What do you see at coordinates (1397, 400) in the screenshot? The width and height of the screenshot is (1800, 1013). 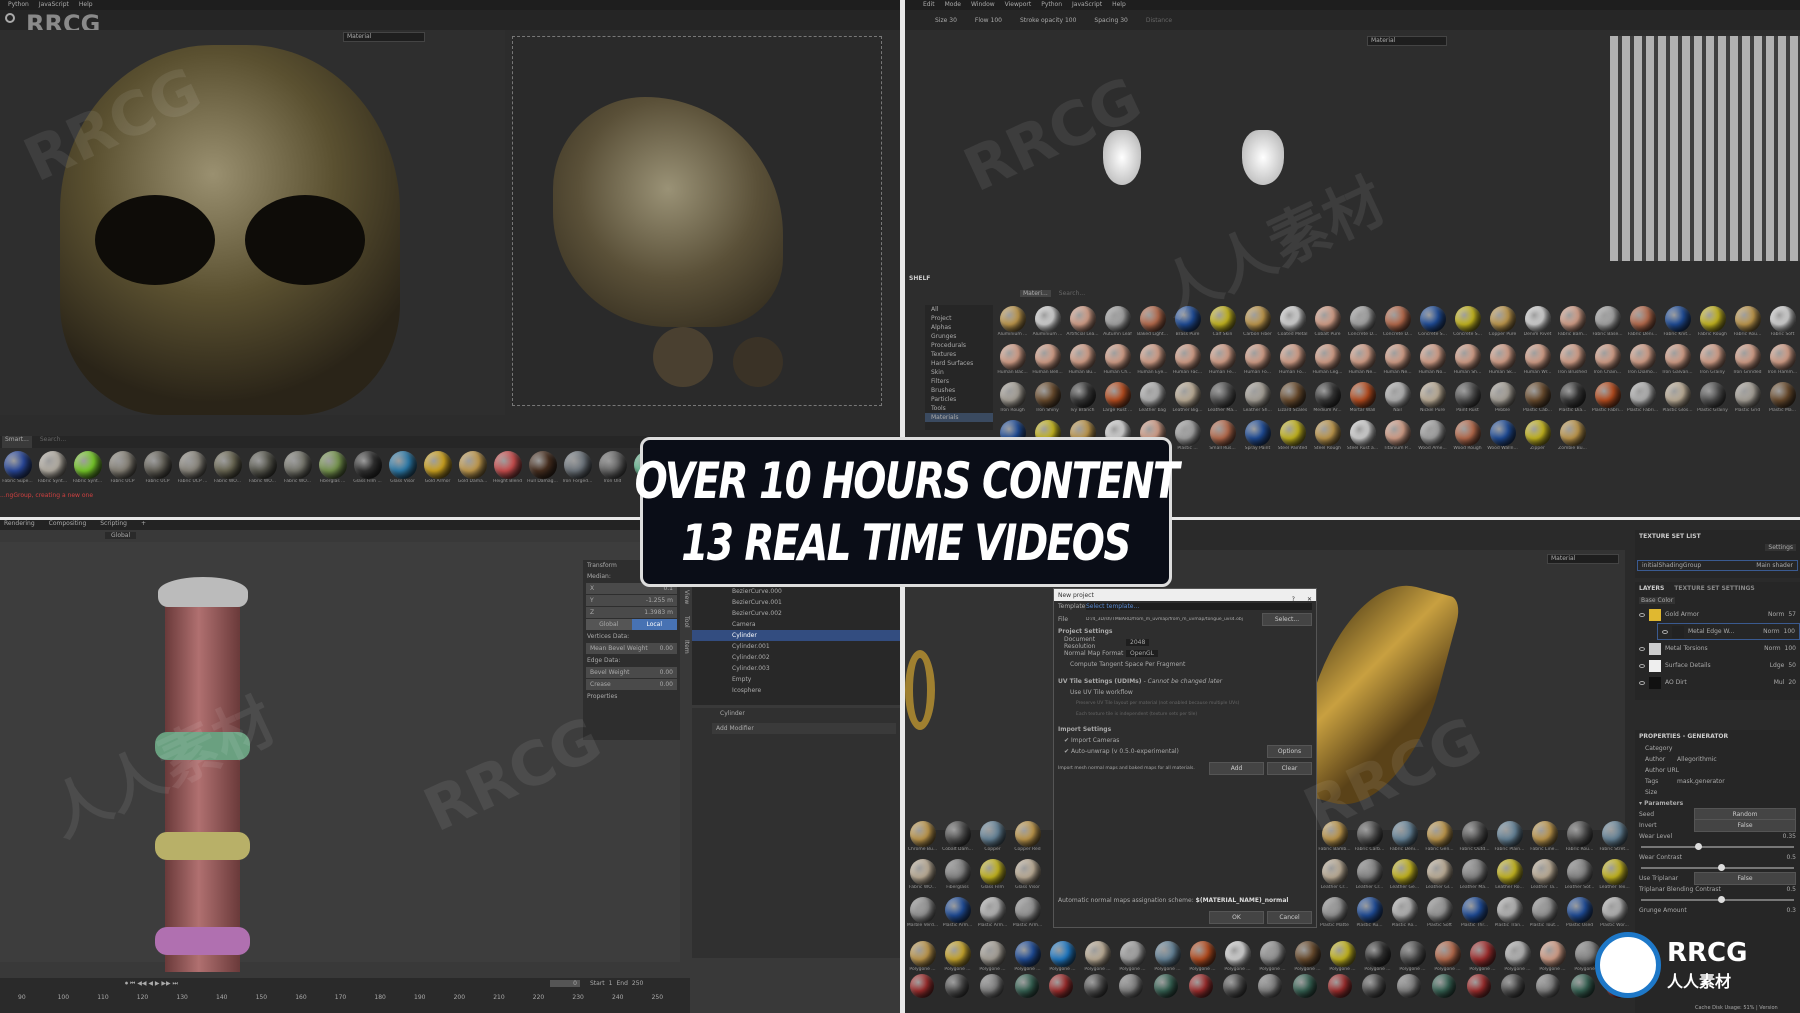 I see `material-thumbnail: Nail` at bounding box center [1397, 400].